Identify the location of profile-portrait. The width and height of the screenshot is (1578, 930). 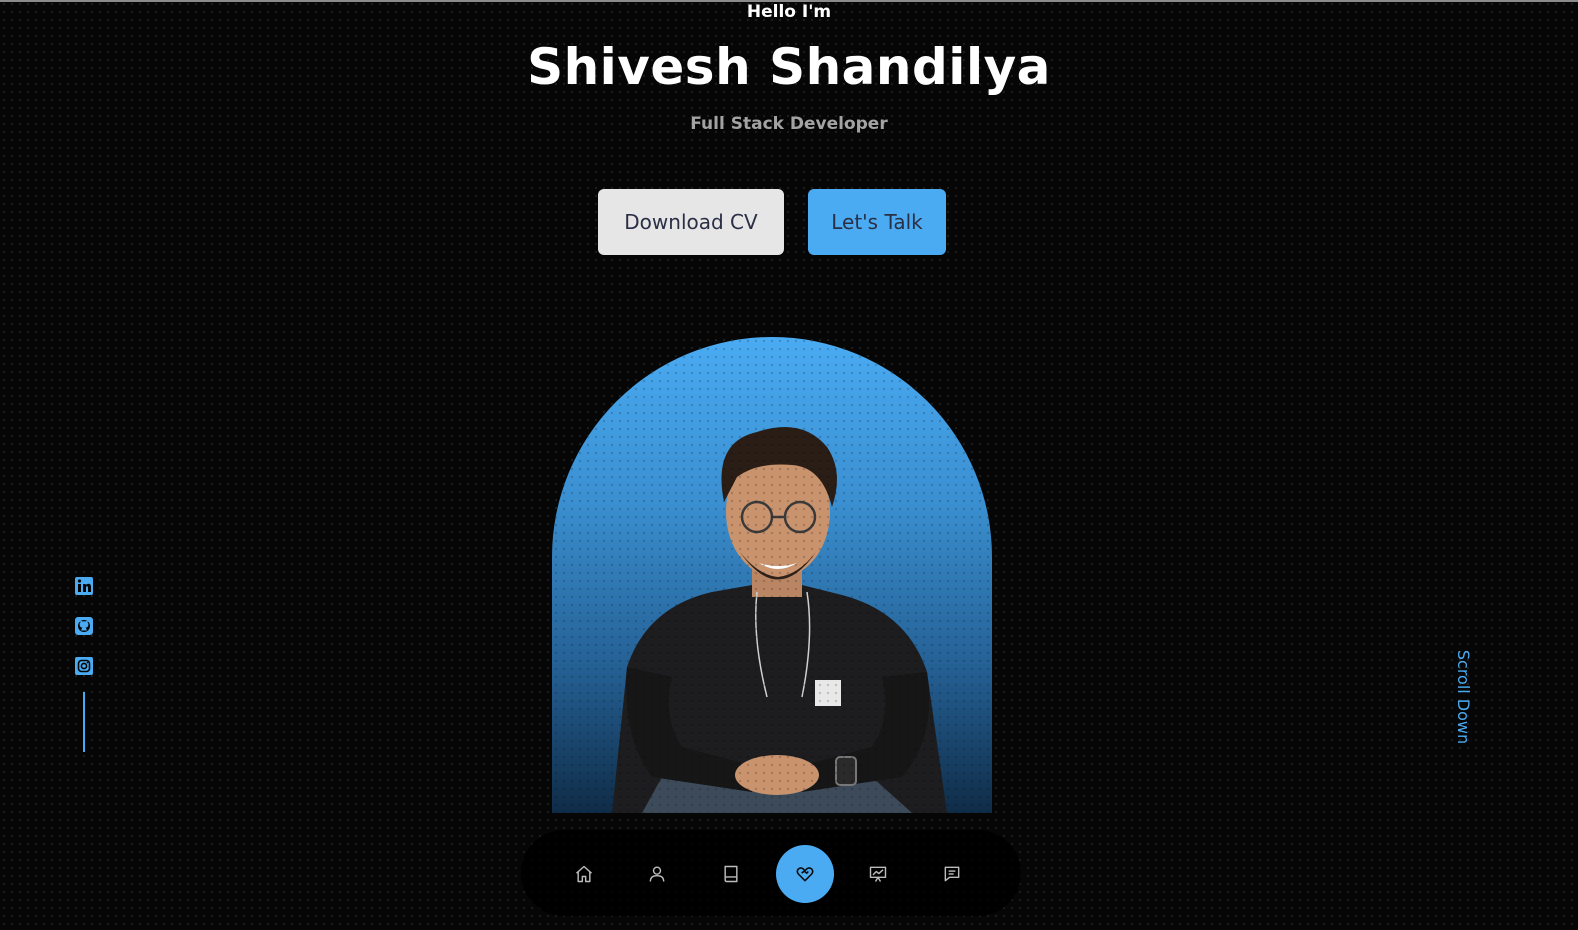
(772, 575).